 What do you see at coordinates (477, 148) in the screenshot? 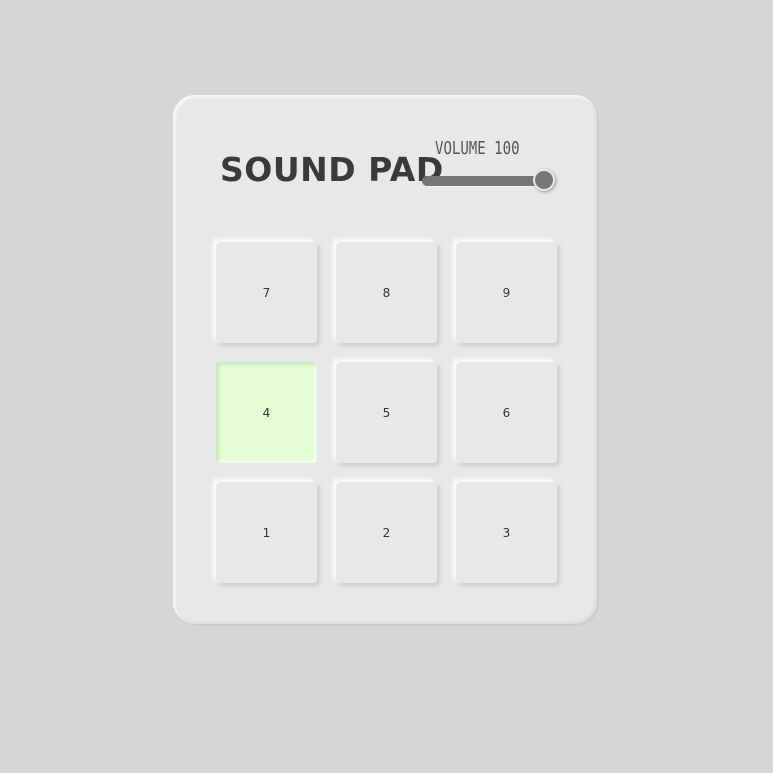
I see `volume-label: VOLUME 100` at bounding box center [477, 148].